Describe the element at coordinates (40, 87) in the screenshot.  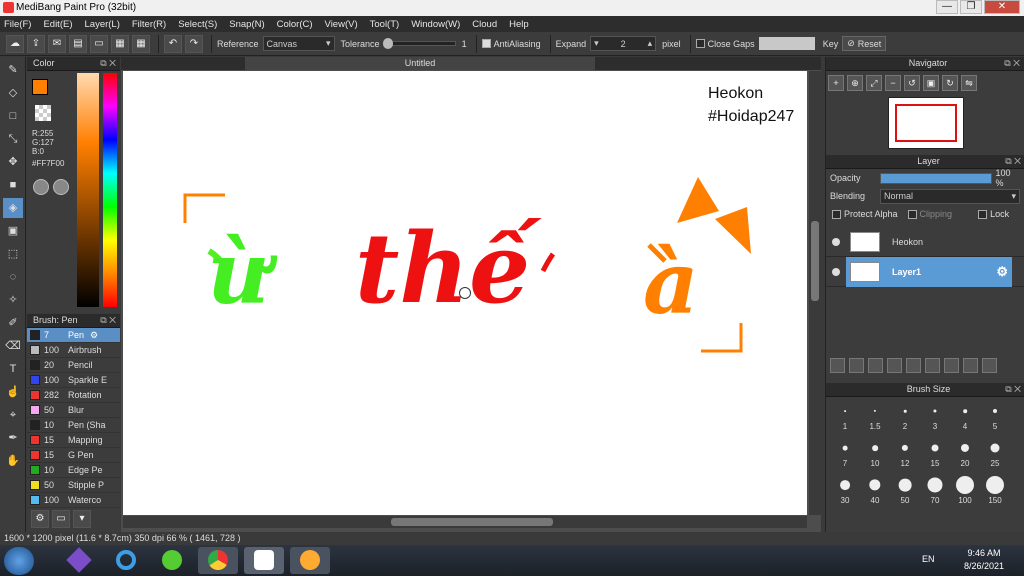
I see `primary-color-swatch` at that location.